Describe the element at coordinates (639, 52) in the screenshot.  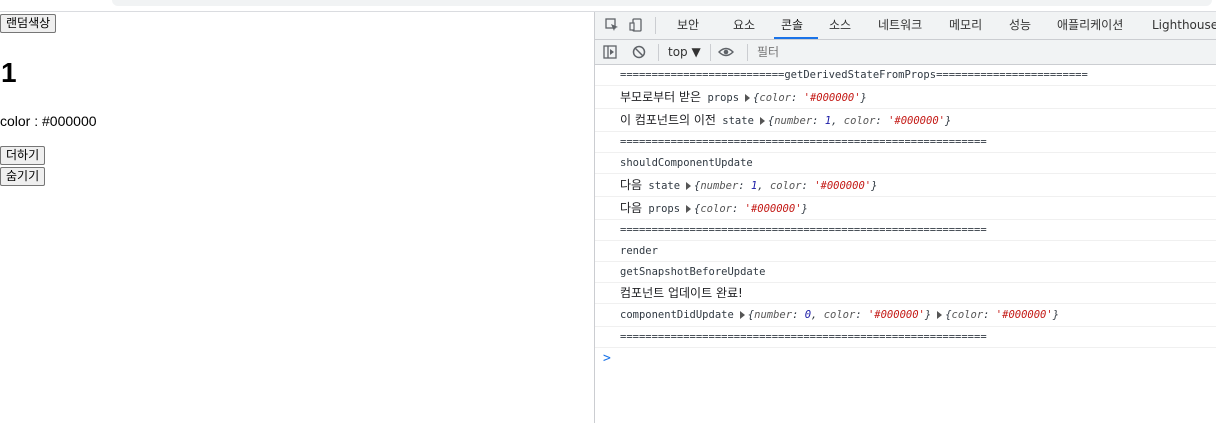
I see `clear-console-icon` at that location.